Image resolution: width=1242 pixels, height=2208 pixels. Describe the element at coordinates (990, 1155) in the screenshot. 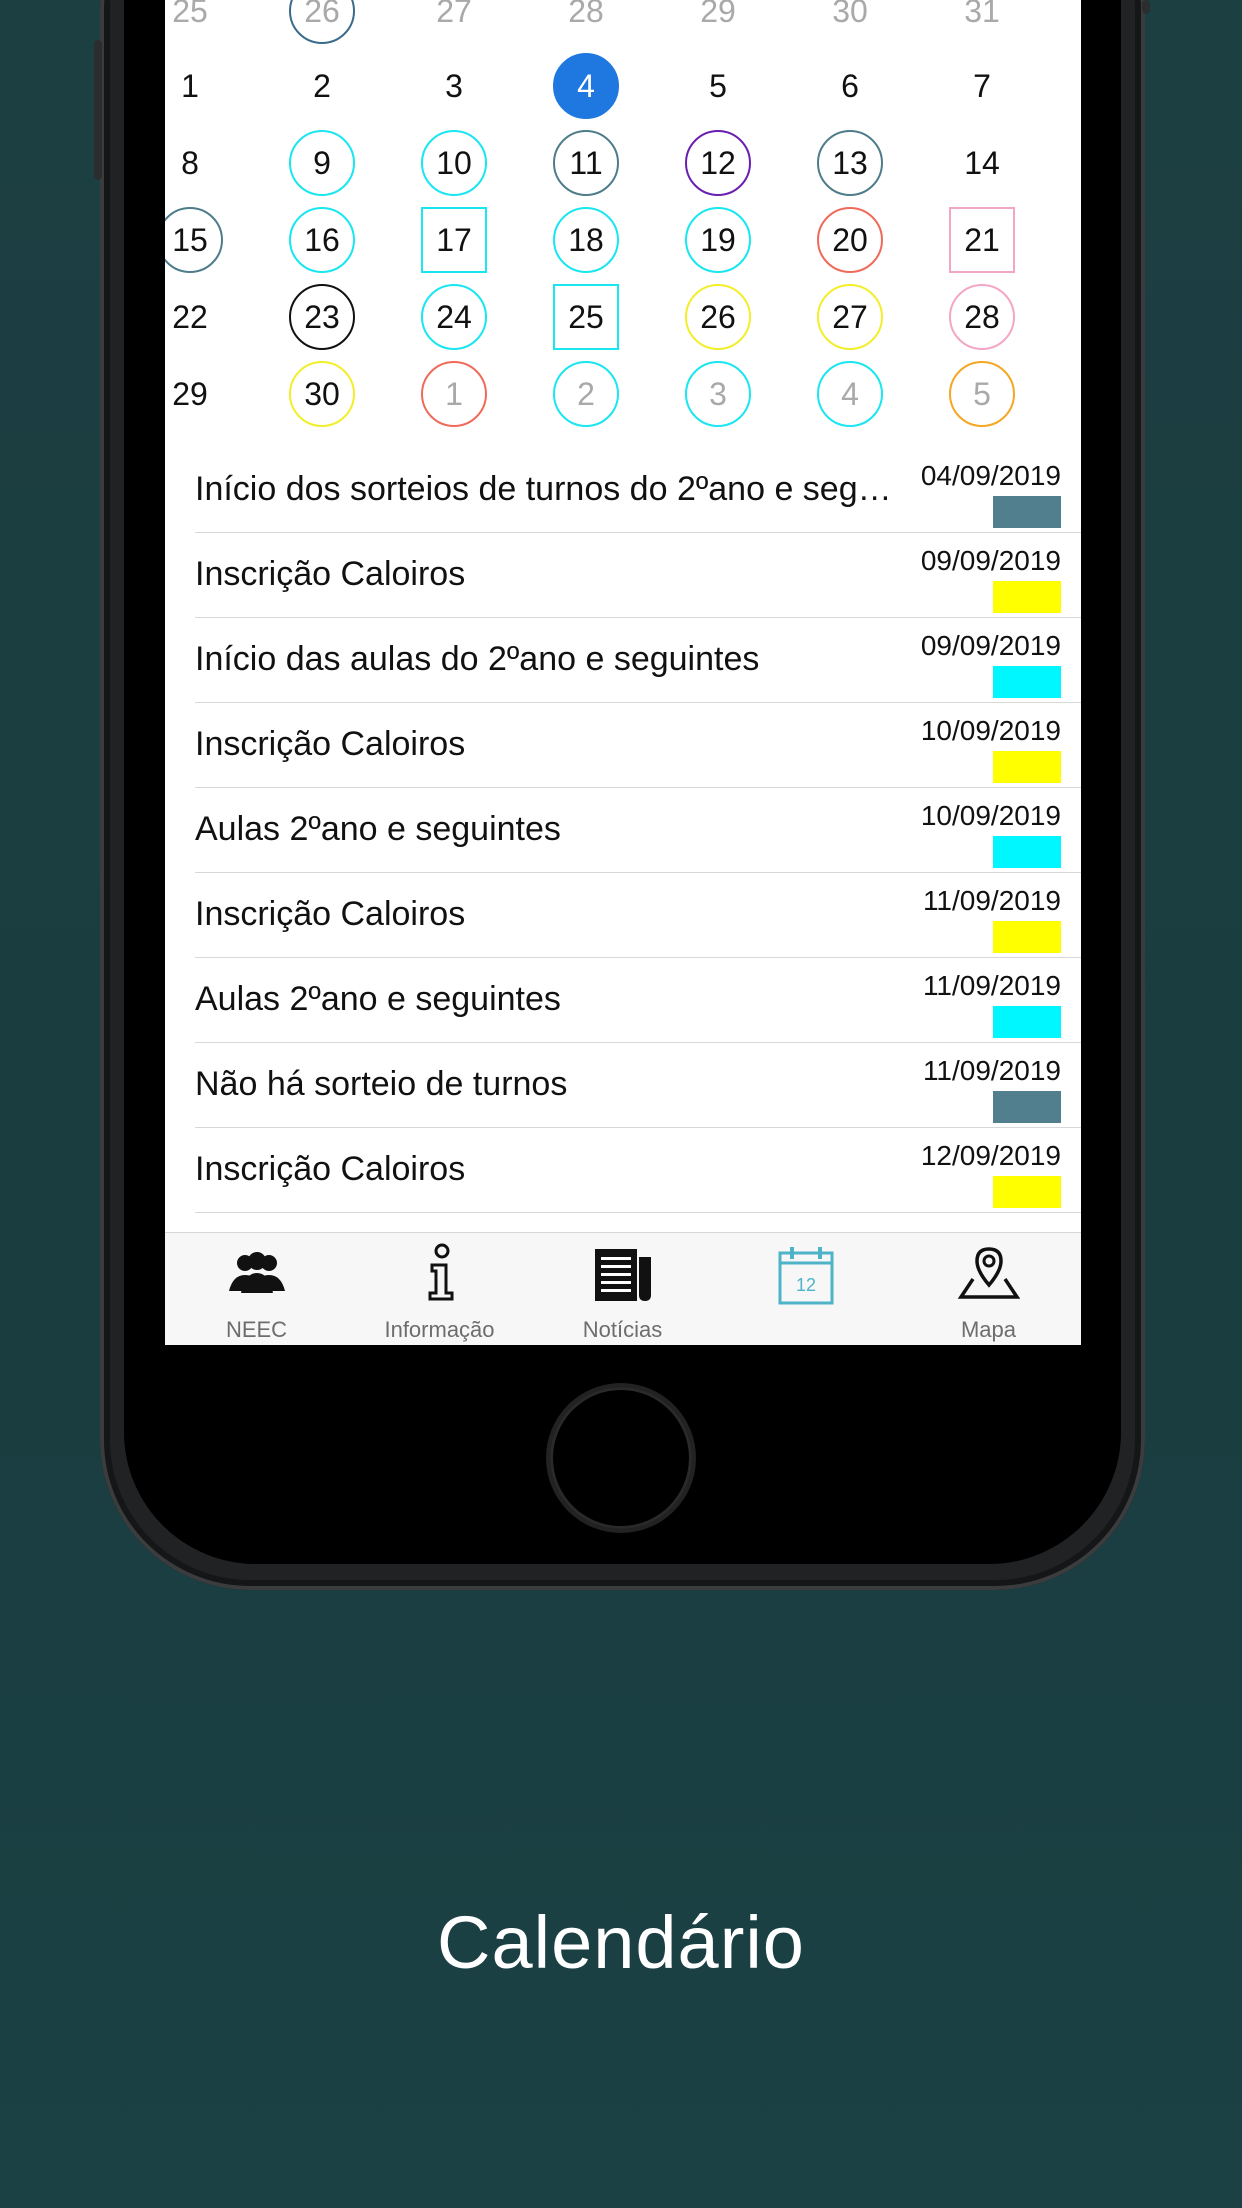

I see `event-date: 12/09/2019` at that location.